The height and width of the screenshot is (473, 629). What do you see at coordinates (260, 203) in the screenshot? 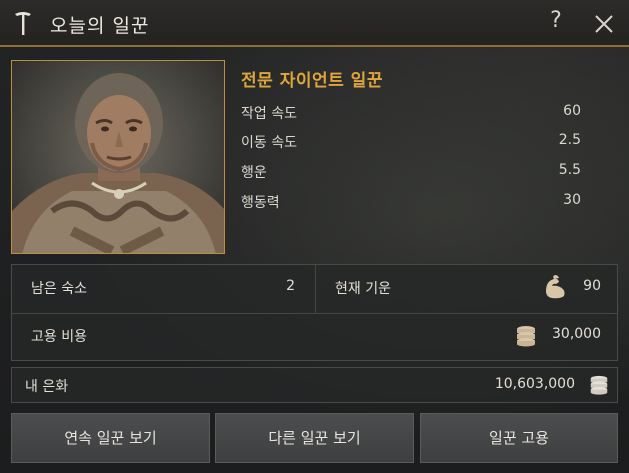
I see `stat-label: 행동력` at bounding box center [260, 203].